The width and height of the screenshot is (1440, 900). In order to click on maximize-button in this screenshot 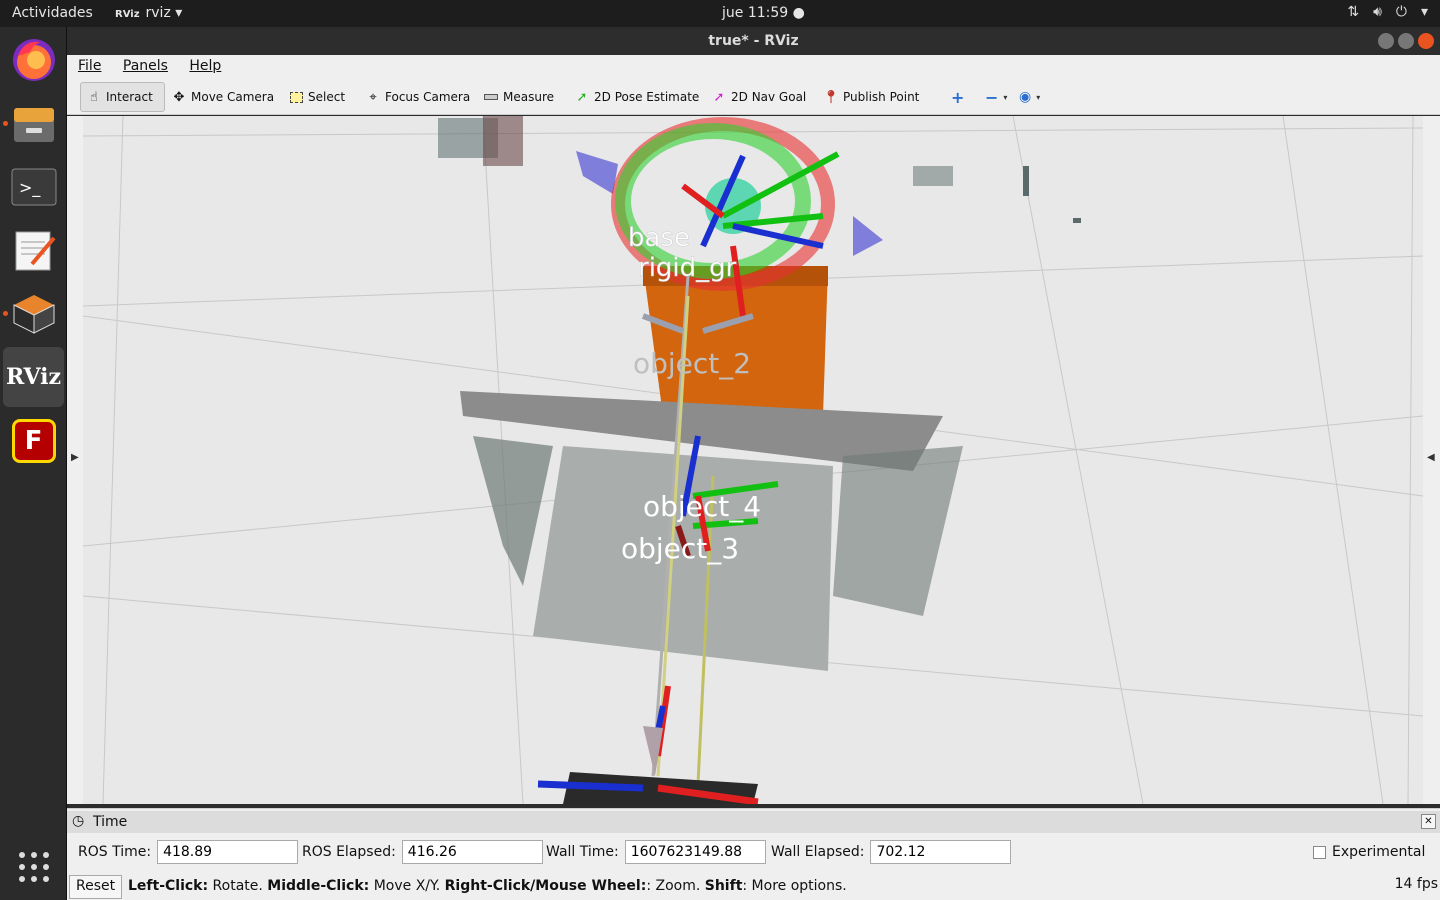, I will do `click(1406, 41)`.